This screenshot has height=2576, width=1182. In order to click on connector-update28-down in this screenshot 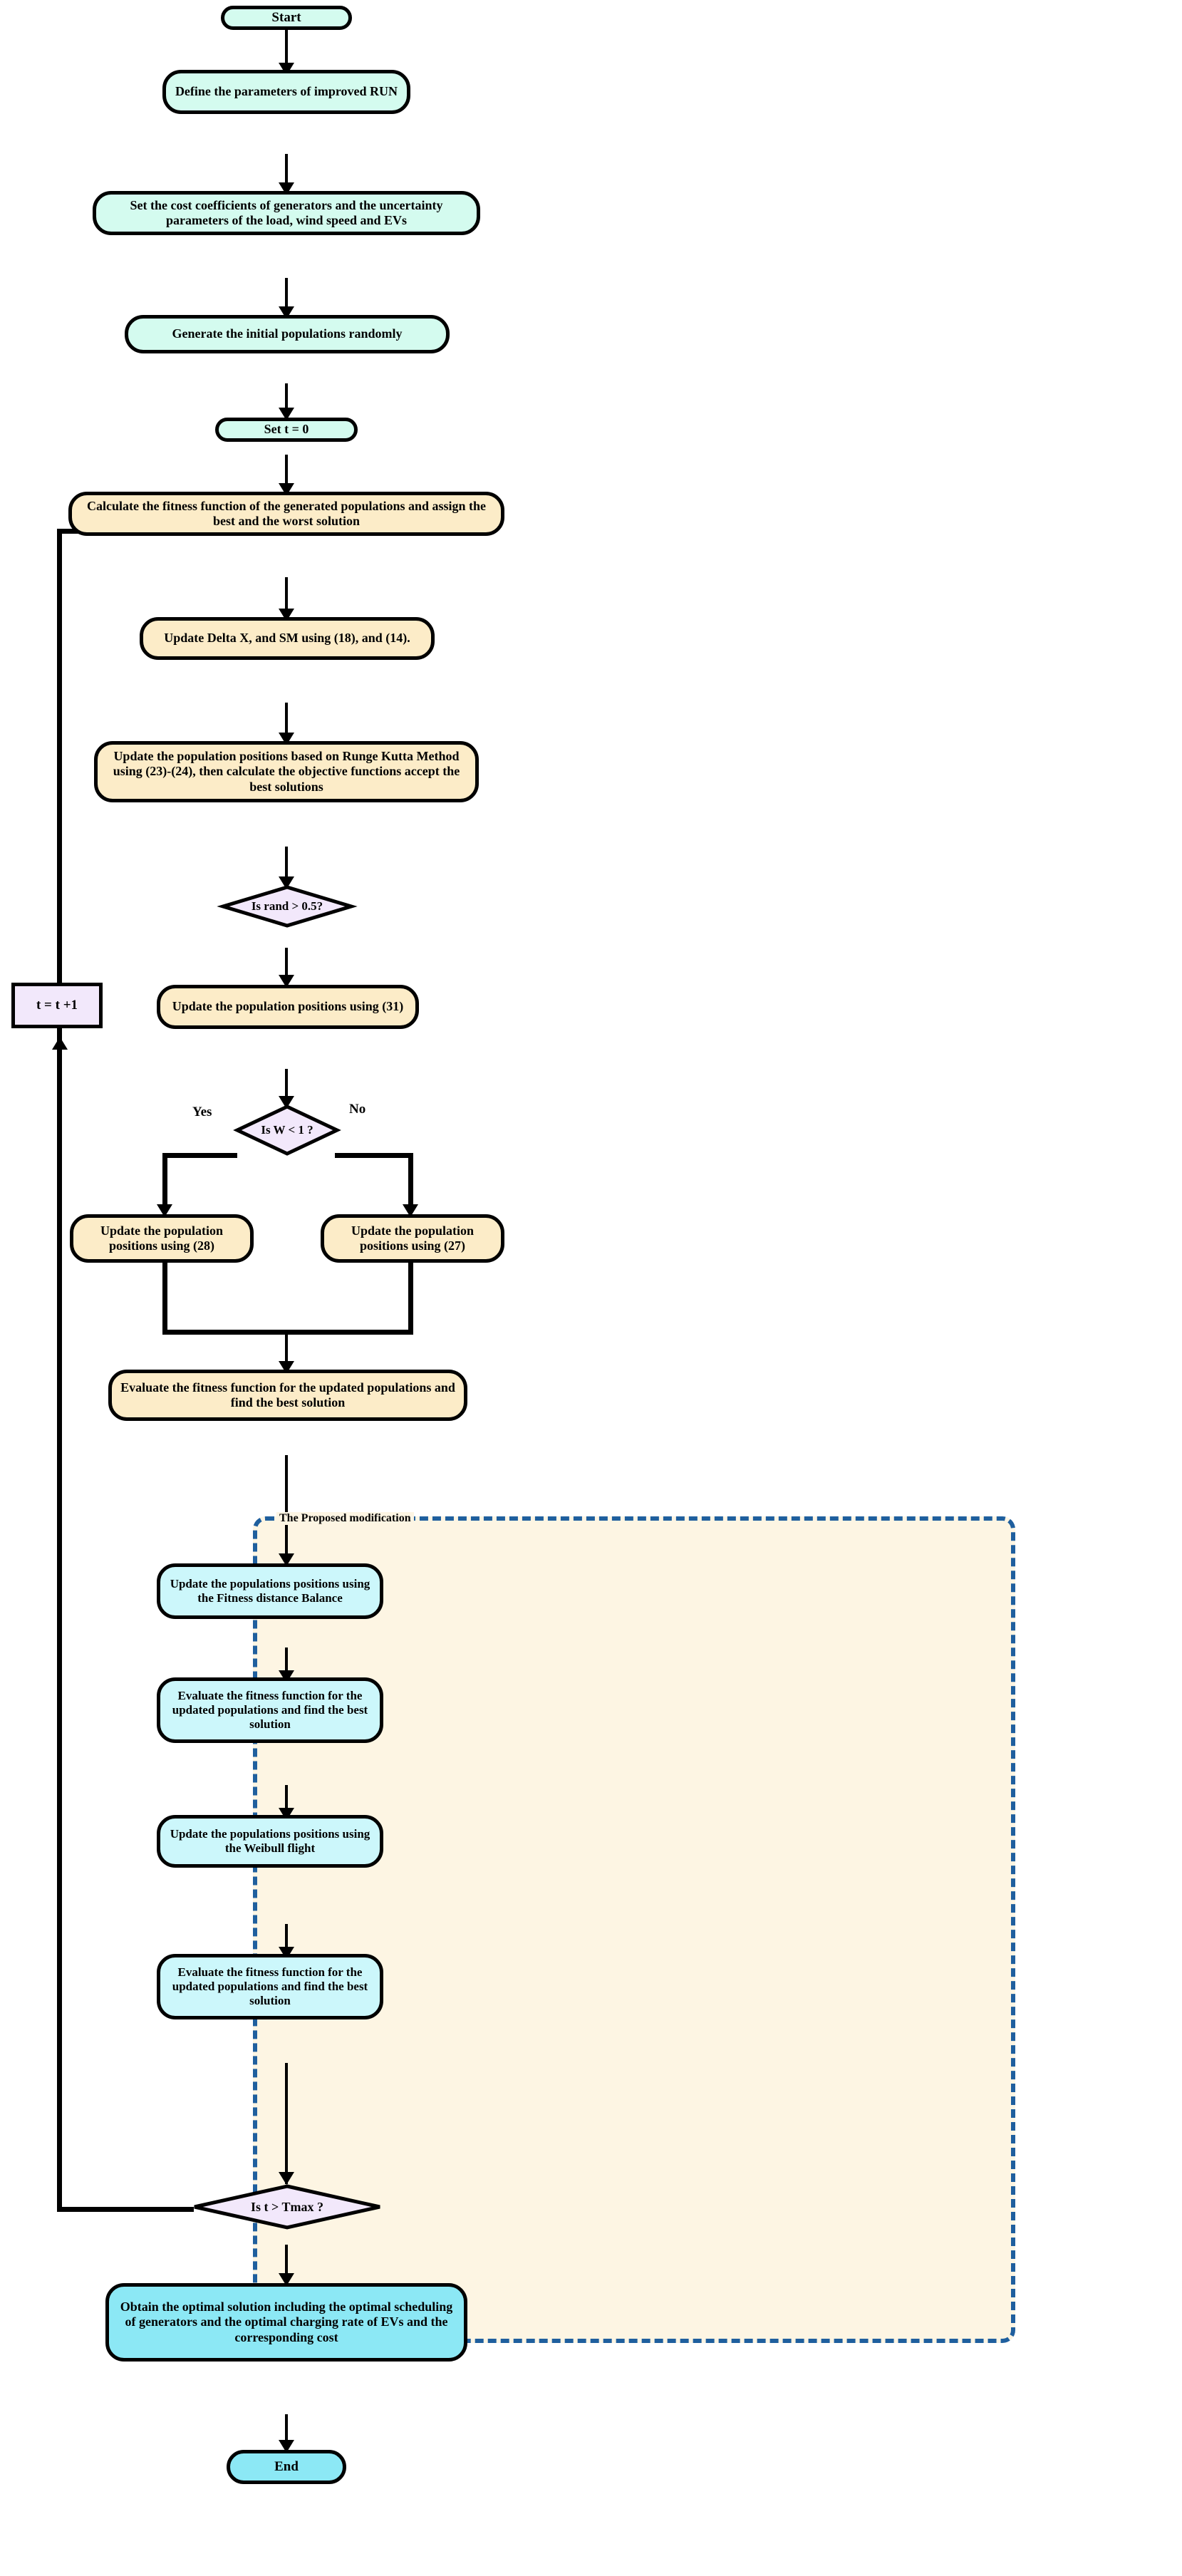, I will do `click(164, 1299)`.